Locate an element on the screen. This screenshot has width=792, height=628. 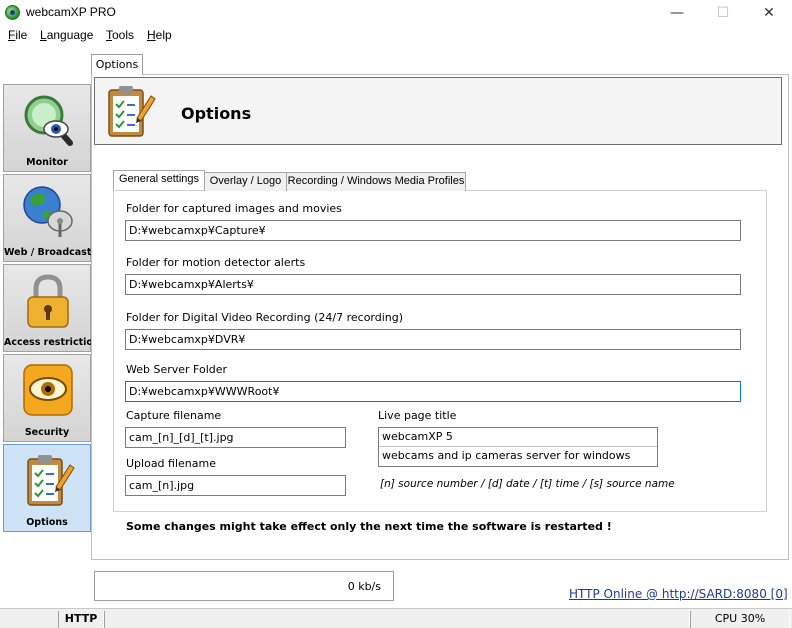
window-title: webcamXP PRO is located at coordinates (71, 12).